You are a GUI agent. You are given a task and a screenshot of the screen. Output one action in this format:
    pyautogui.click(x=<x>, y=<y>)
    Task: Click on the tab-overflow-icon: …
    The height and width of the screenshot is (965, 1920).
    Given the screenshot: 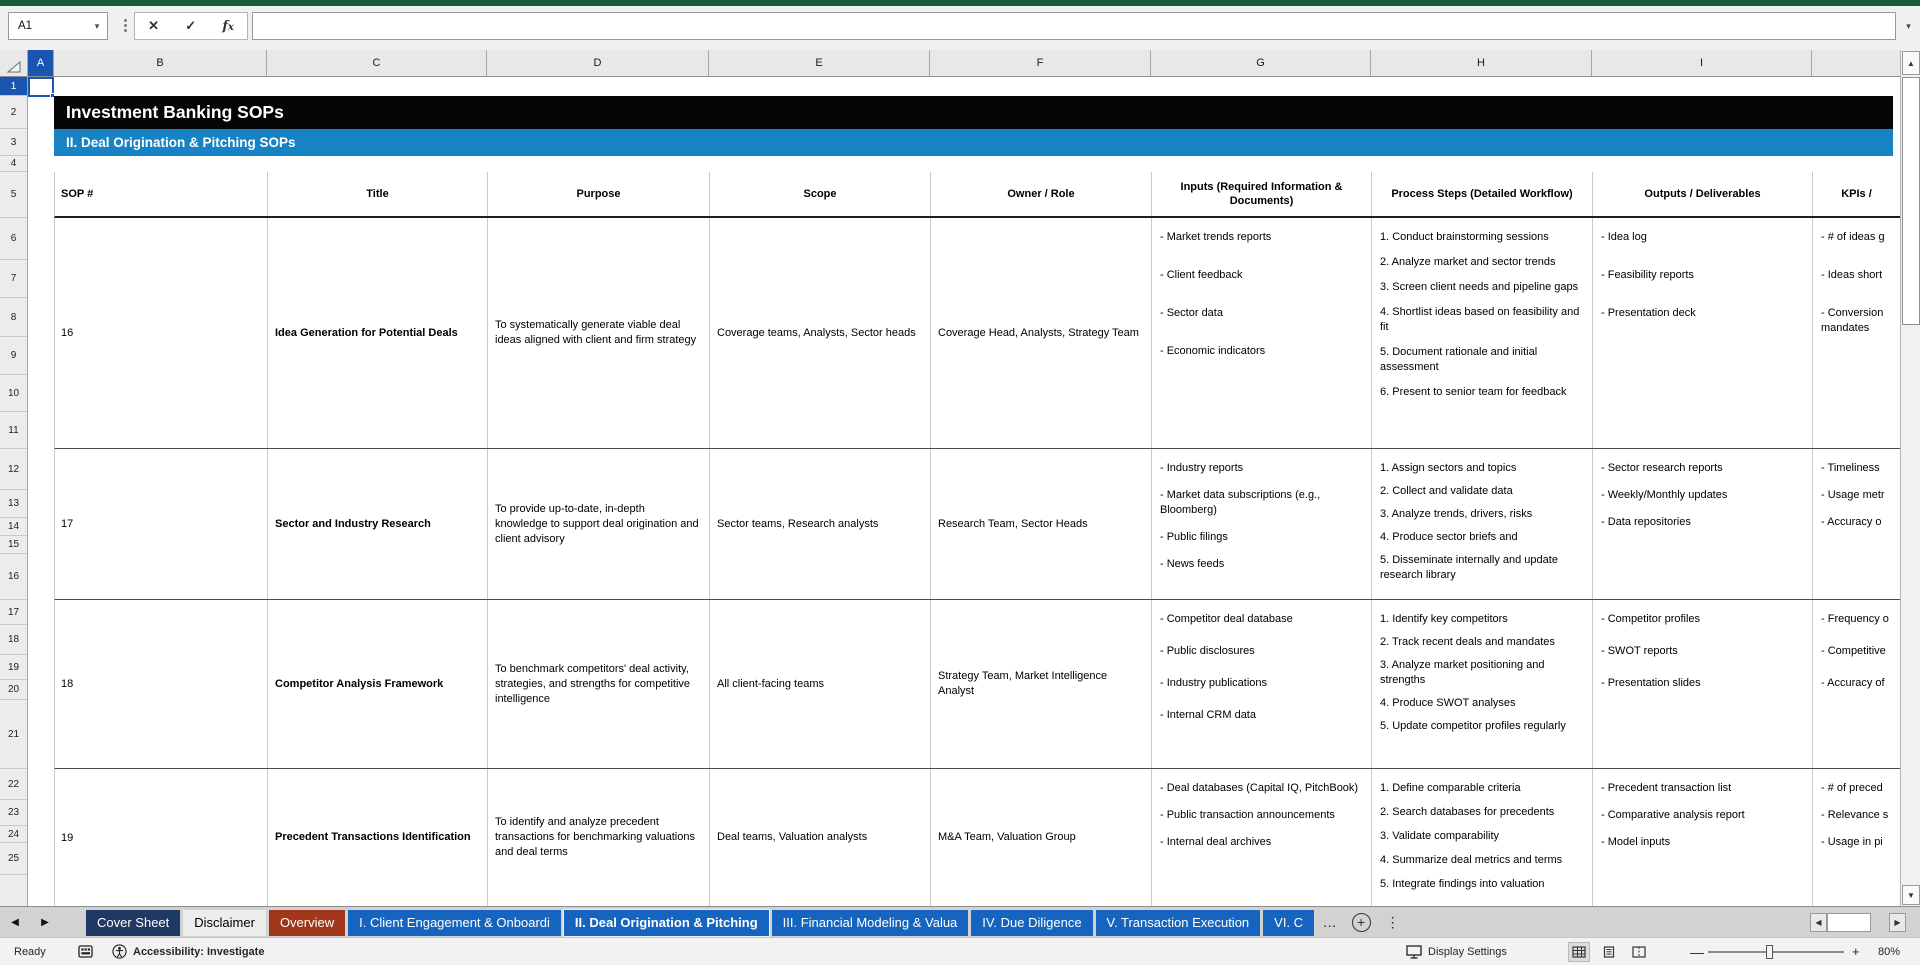 What is the action you would take?
    pyautogui.click(x=1330, y=922)
    